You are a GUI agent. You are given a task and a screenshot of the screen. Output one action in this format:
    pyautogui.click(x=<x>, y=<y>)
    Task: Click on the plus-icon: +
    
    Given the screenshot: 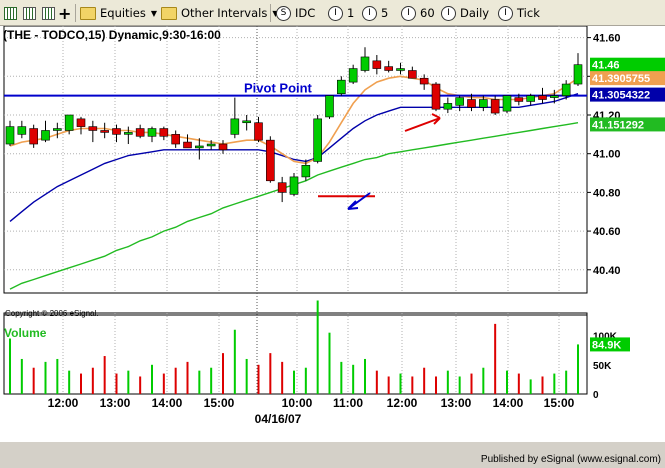 What is the action you would take?
    pyautogui.click(x=65, y=13)
    